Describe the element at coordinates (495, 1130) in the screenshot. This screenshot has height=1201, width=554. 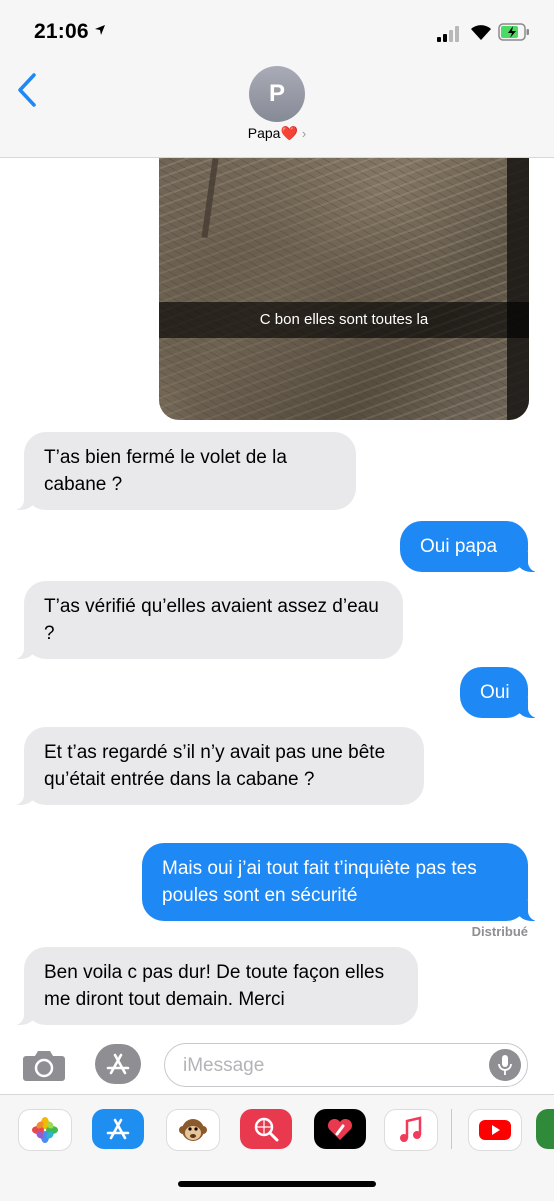
I see `youtube-app-icon` at that location.